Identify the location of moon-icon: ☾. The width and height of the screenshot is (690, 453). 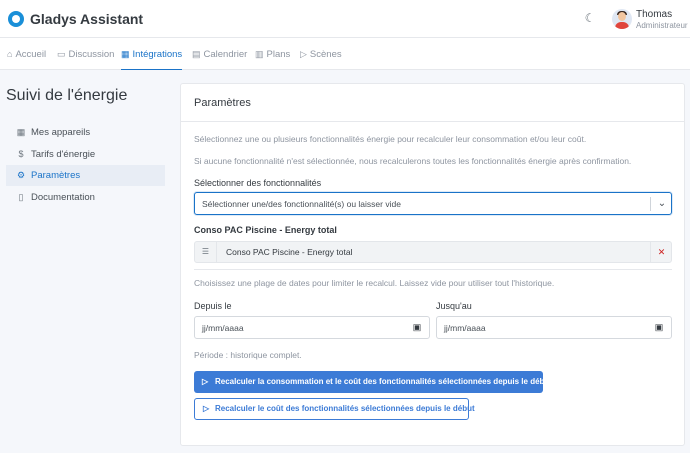
(590, 18).